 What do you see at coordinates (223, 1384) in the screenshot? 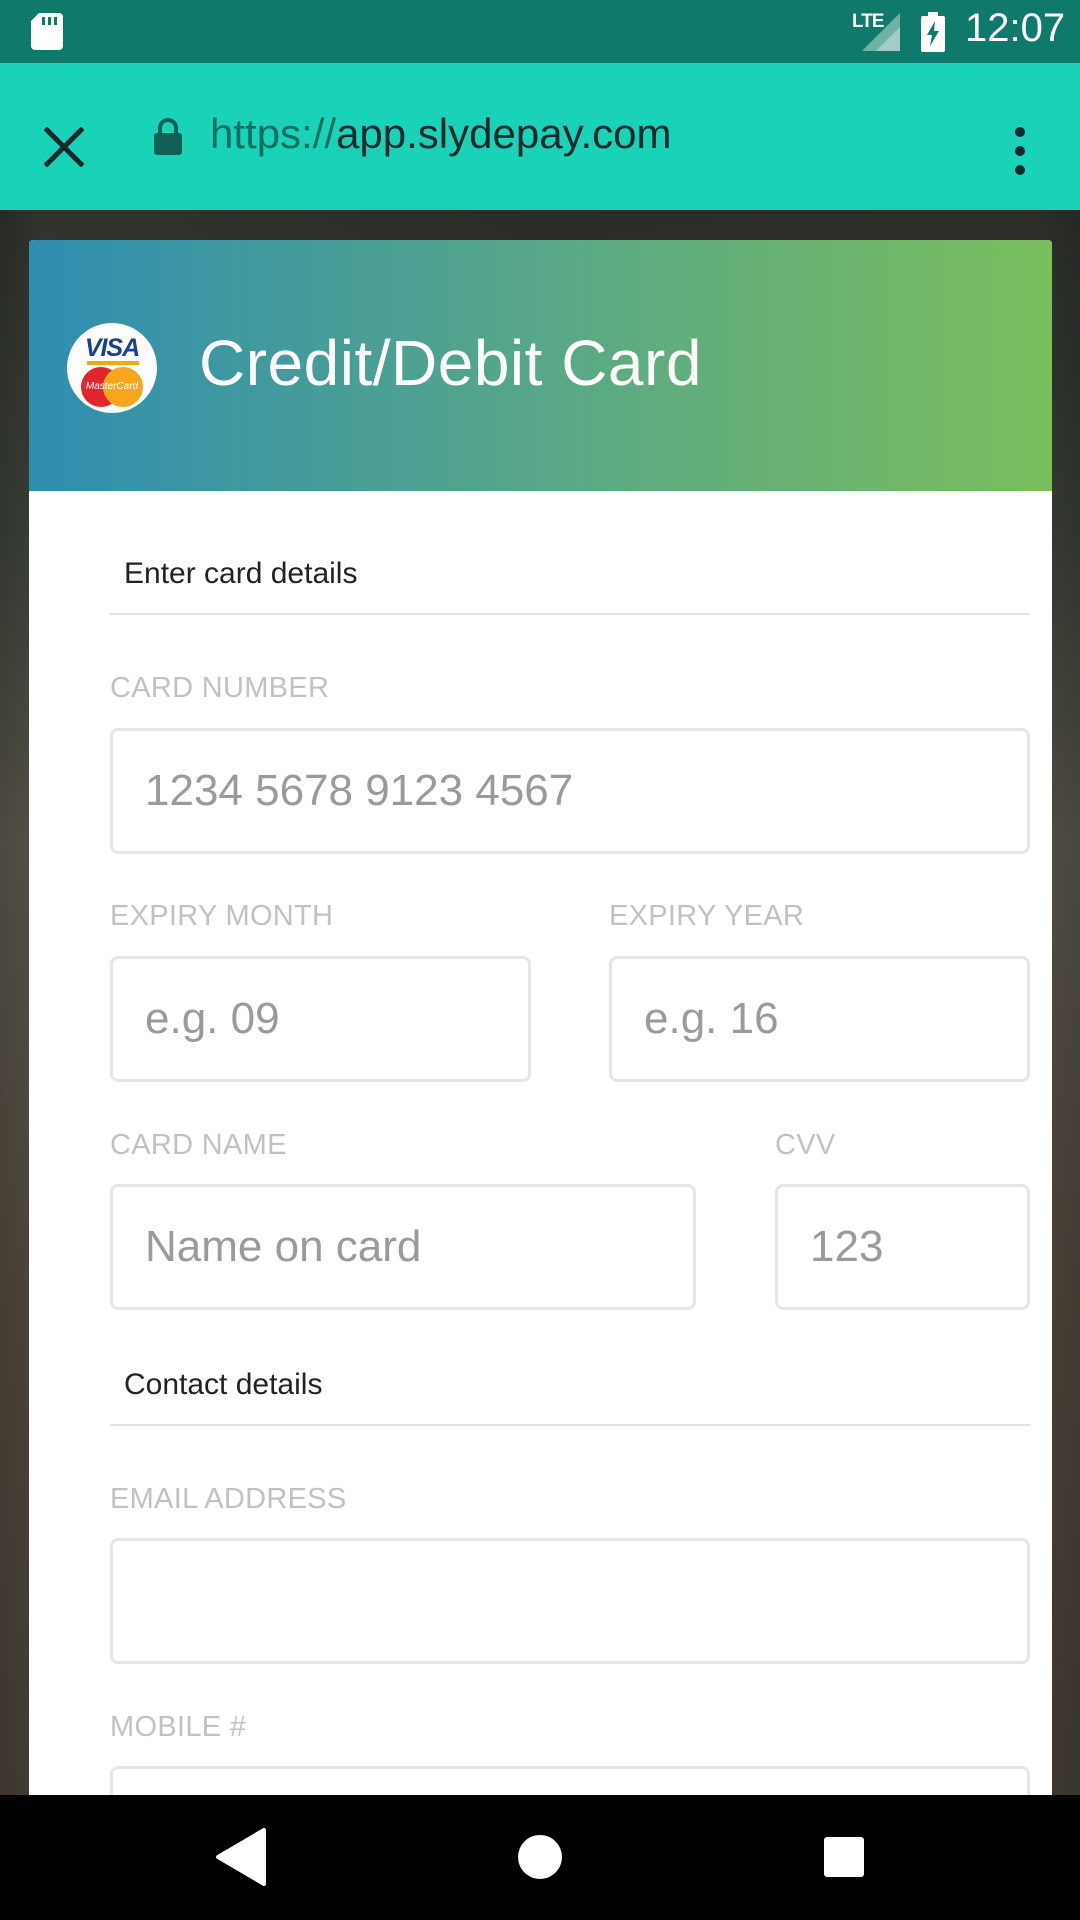
I see `section-contact-details: Contact details` at bounding box center [223, 1384].